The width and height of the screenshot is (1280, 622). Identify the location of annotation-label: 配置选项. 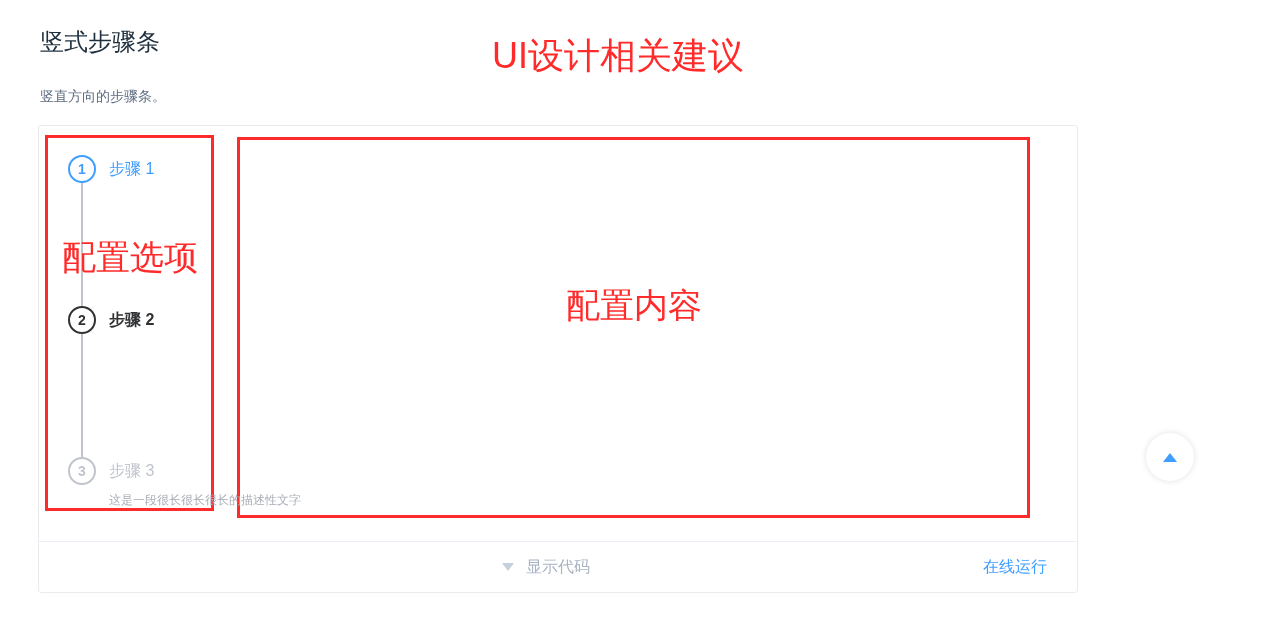
(129, 257).